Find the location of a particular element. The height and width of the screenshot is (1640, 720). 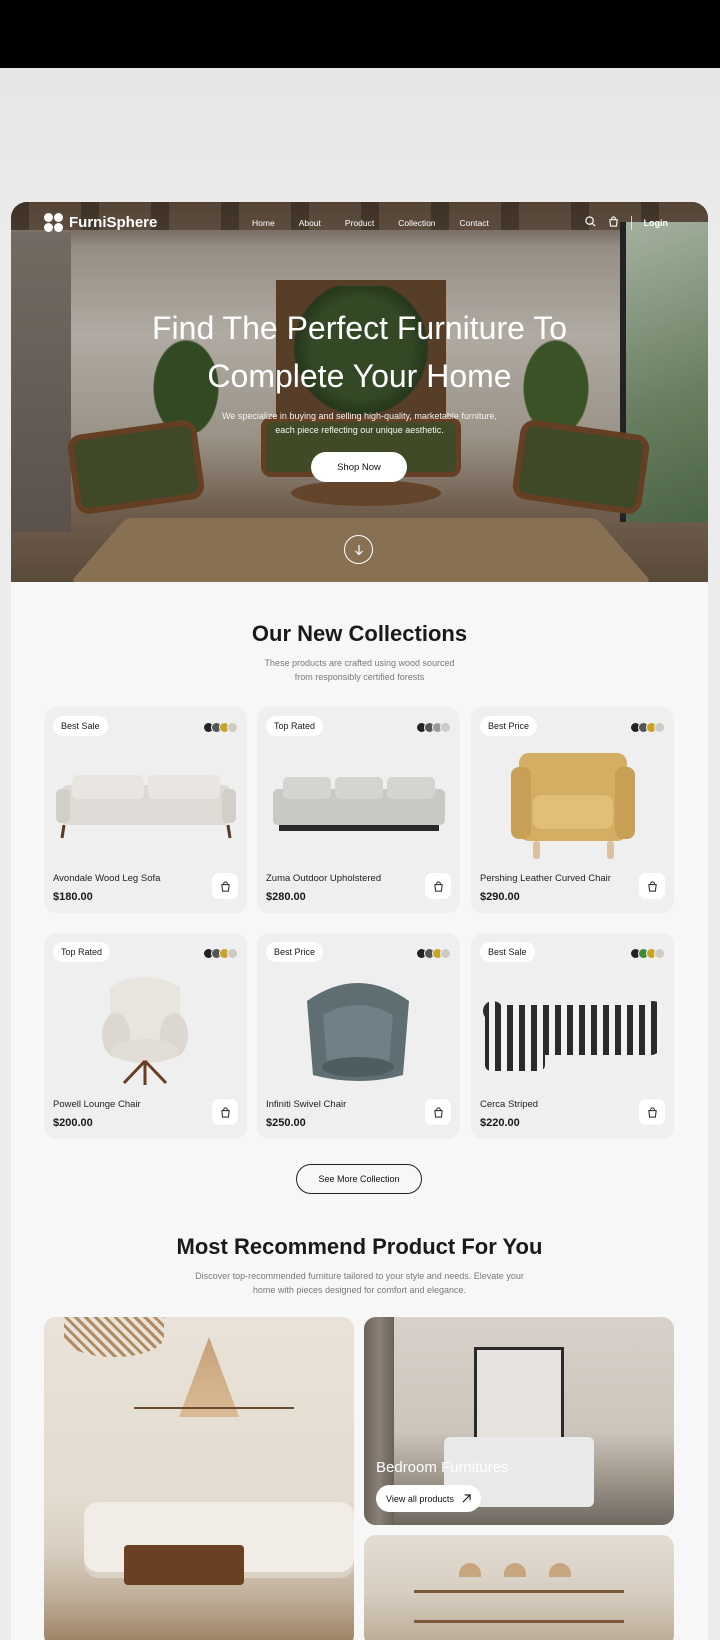

product-card: Best Sale Avondale Wood Leg Sofa $180.00 is located at coordinates (145, 810).